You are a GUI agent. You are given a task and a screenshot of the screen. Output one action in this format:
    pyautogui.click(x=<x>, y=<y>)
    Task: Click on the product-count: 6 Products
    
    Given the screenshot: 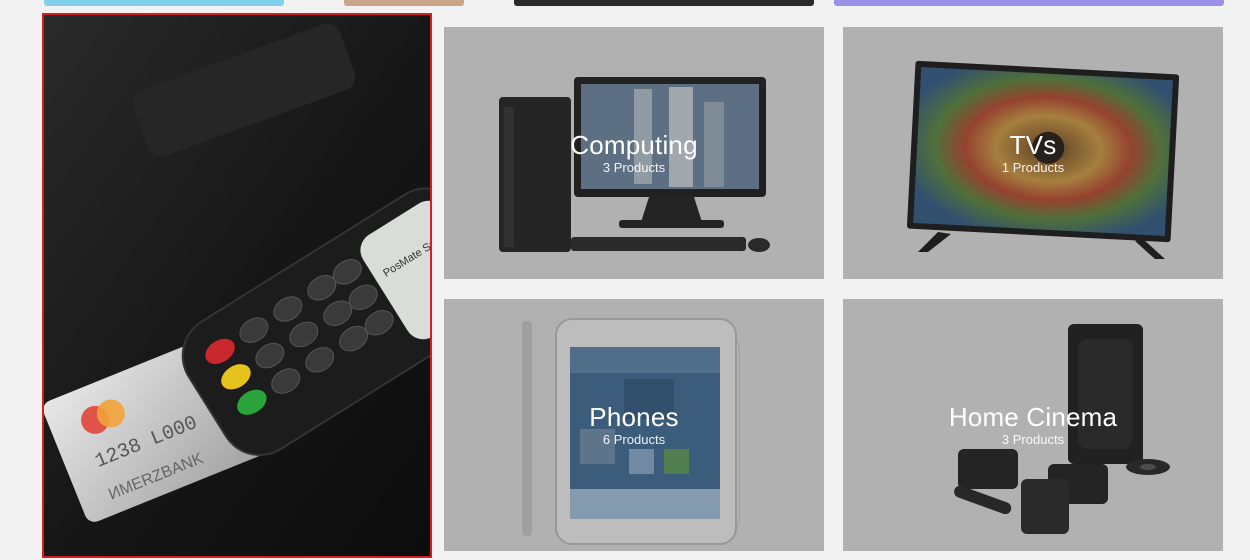 What is the action you would take?
    pyautogui.click(x=634, y=439)
    